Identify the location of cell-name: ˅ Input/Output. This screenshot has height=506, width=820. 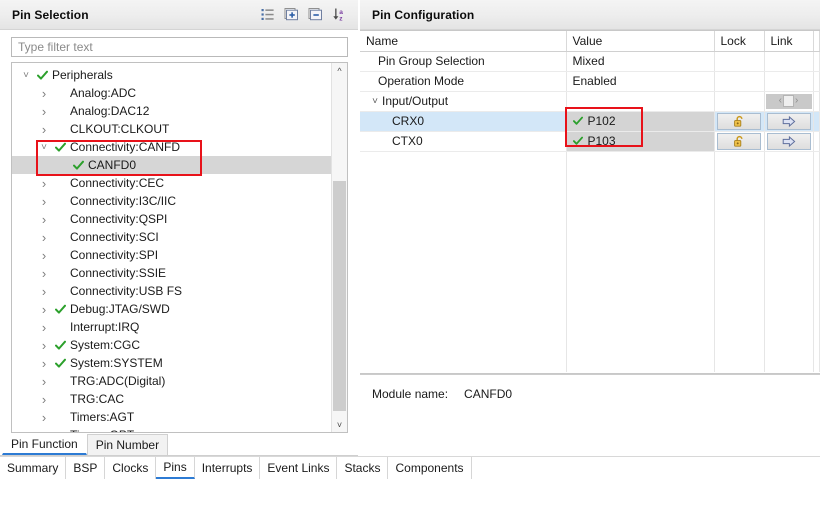
(463, 101).